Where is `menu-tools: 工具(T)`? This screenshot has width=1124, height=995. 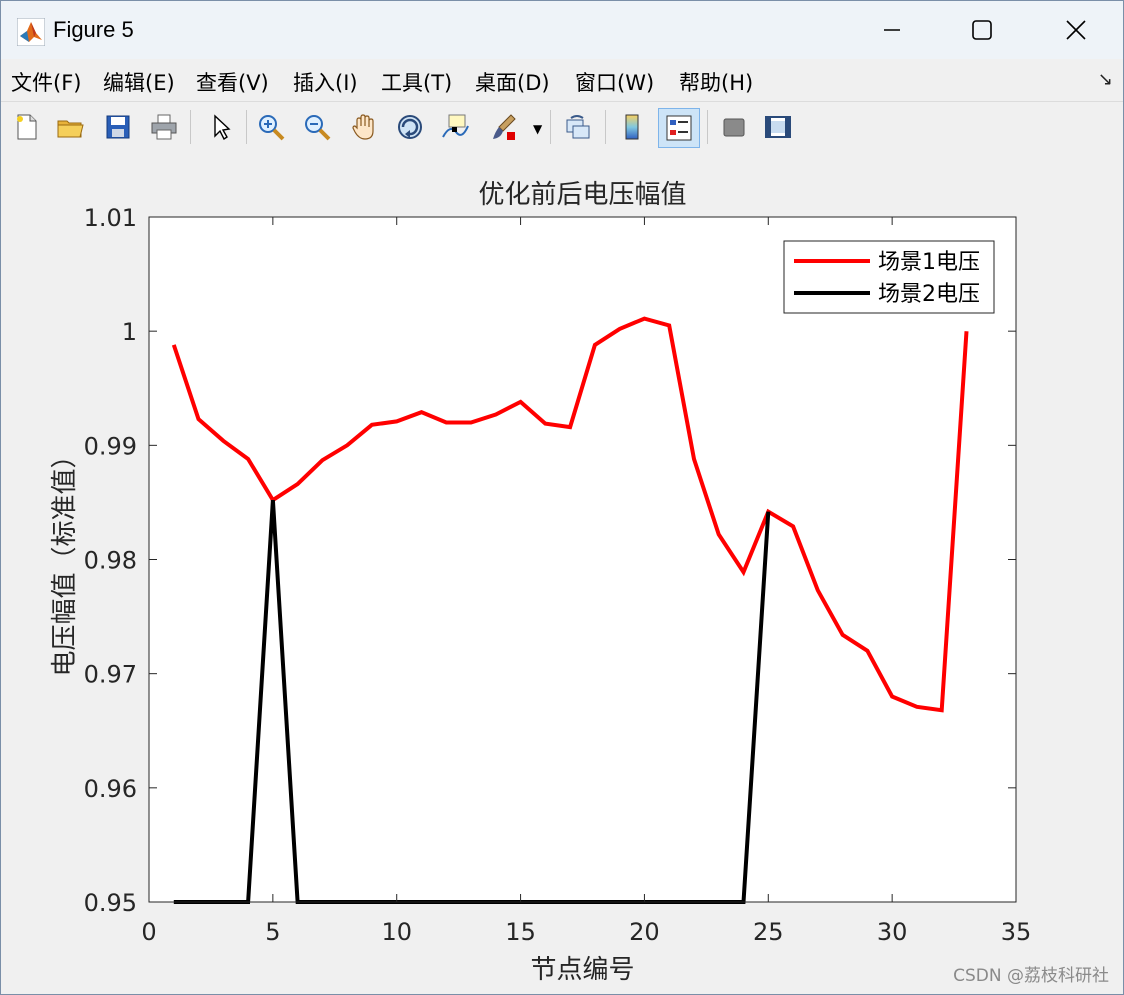
menu-tools: 工具(T) is located at coordinates (416, 82).